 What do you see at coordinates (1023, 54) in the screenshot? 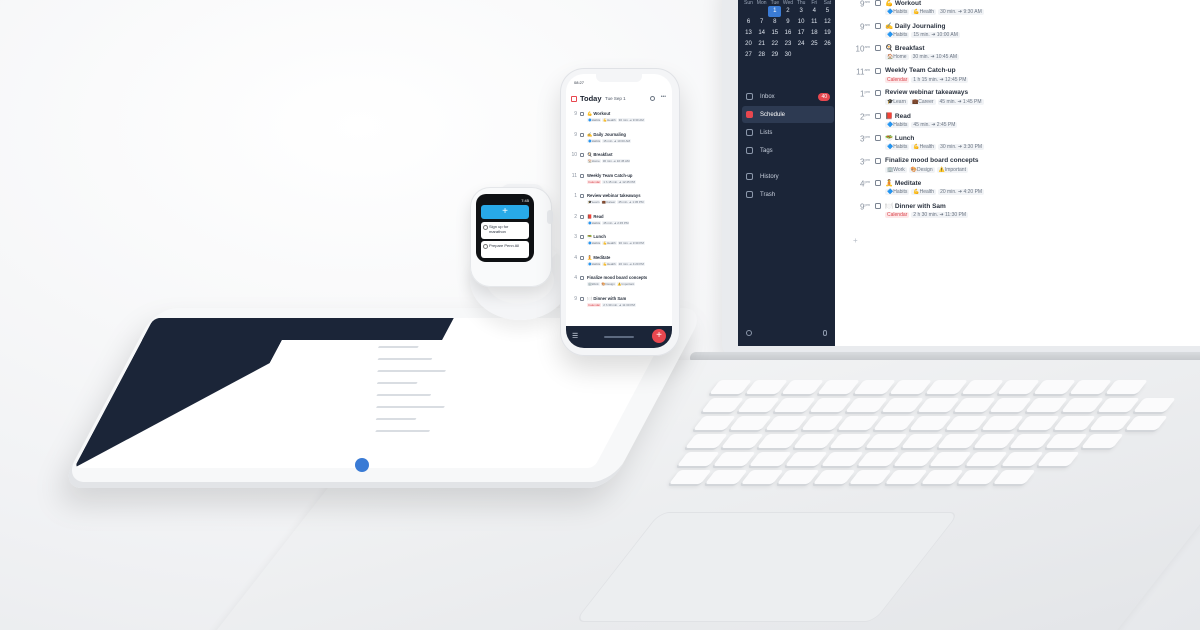
I see `task-row: 10am 🍳 Breakfast 🏠Home 30 min. ➜ 10:45 AM` at bounding box center [1023, 54].